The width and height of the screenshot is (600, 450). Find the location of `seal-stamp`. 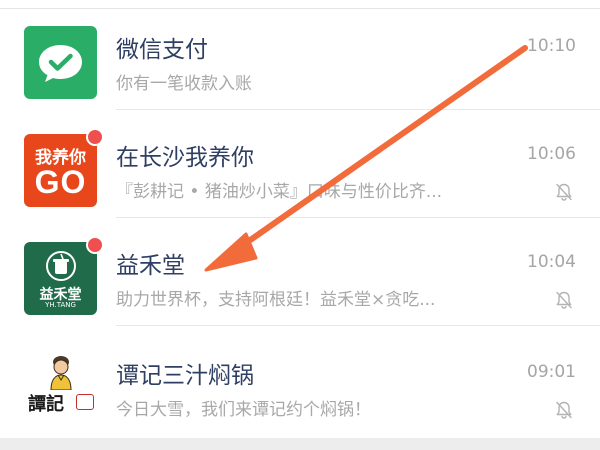

seal-stamp is located at coordinates (85, 402).